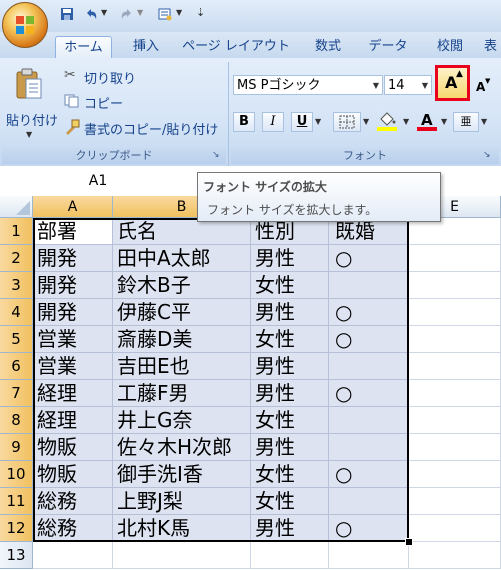 This screenshot has height=570, width=501. I want to click on cell-d1: 既婚, so click(369, 231).